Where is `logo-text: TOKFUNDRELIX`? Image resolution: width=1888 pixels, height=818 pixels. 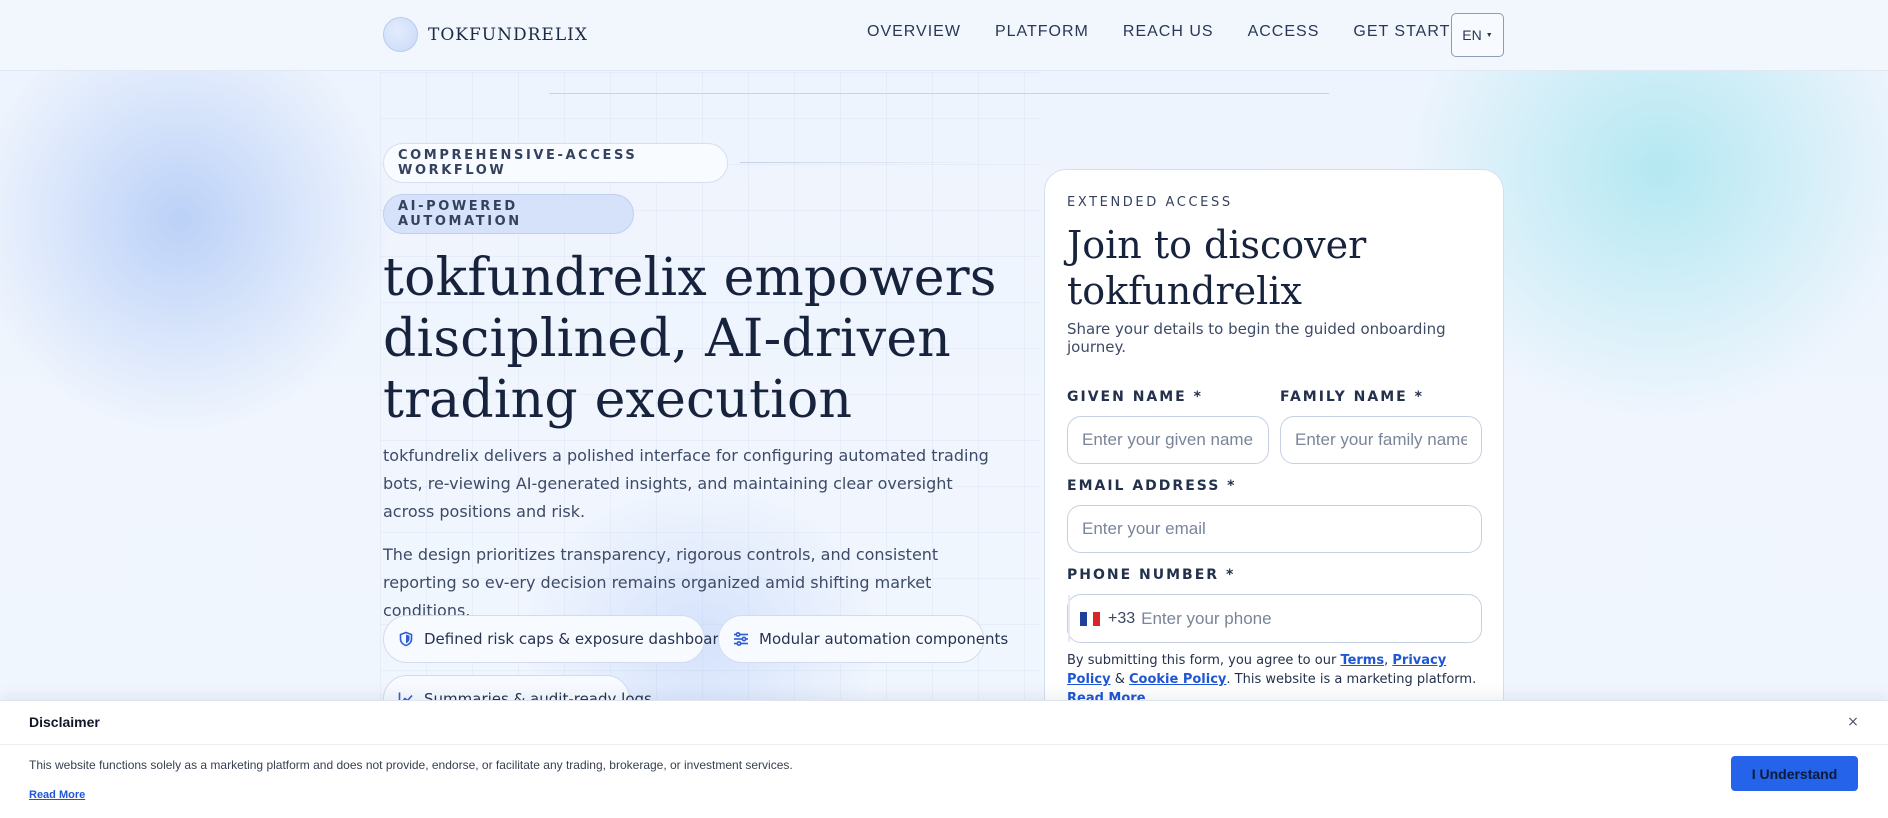
logo-text: TOKFUNDRELIX is located at coordinates (508, 34).